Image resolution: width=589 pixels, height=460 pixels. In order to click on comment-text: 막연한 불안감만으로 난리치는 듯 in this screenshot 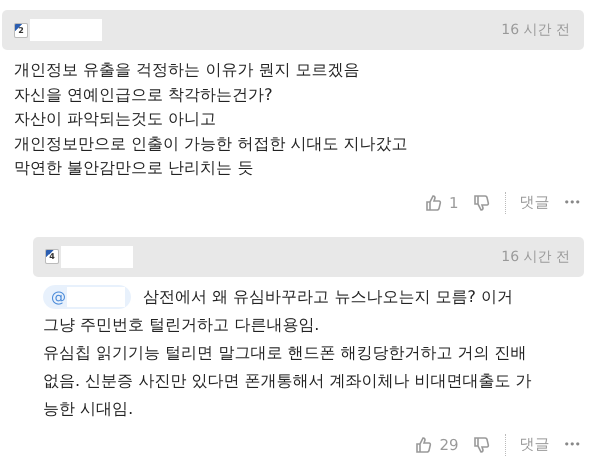, I will do `click(134, 168)`.